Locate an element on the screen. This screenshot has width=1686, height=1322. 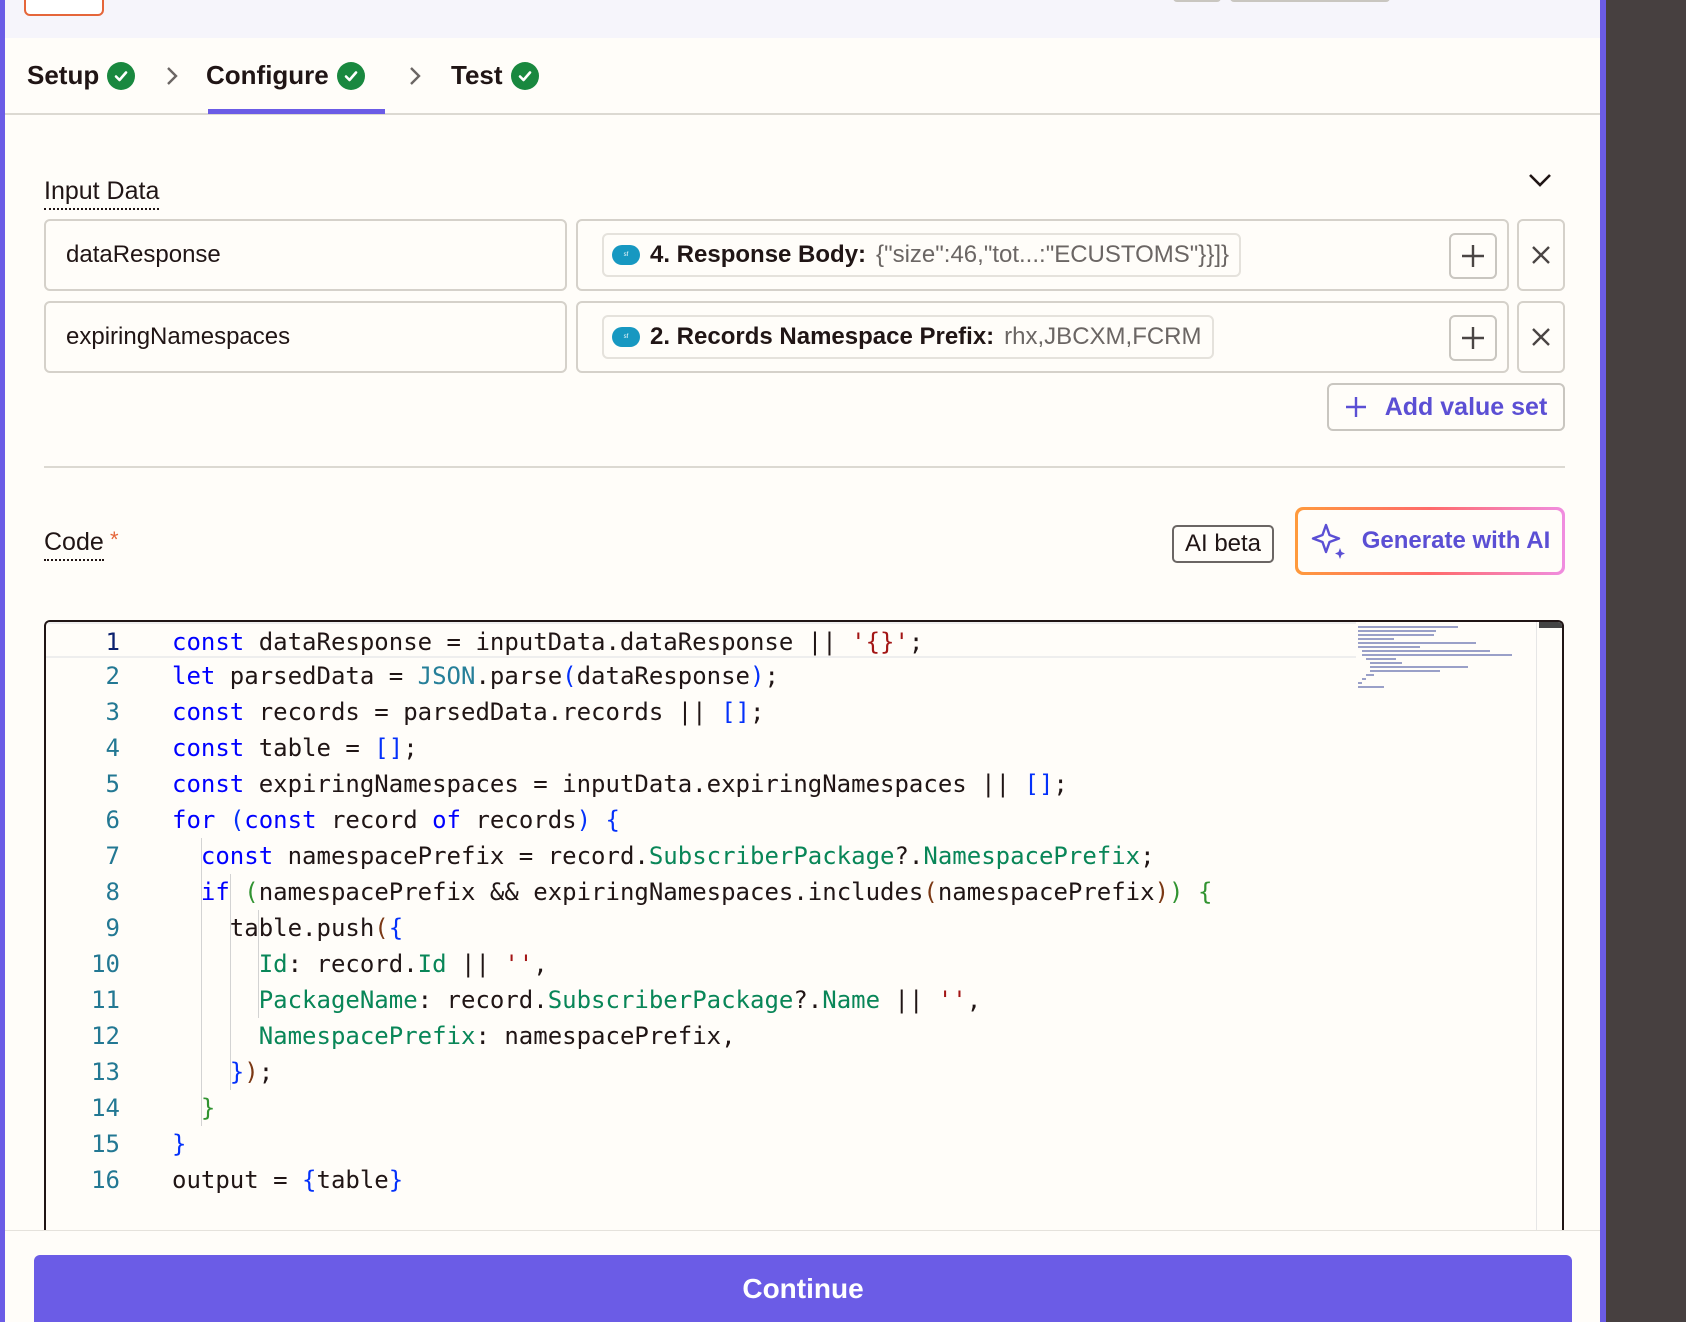
code-line: 13 }); is located at coordinates (701, 1072).